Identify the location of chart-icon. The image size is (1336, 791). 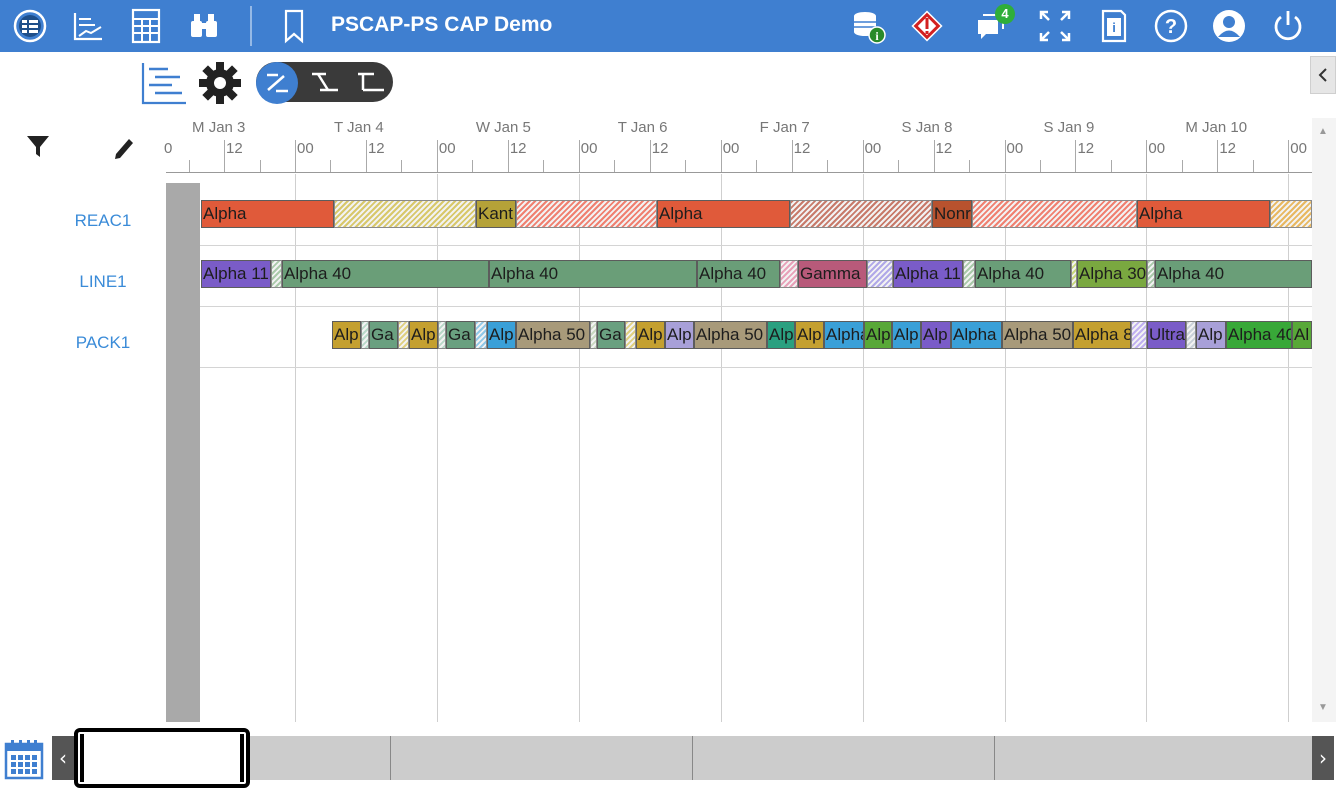
(88, 26).